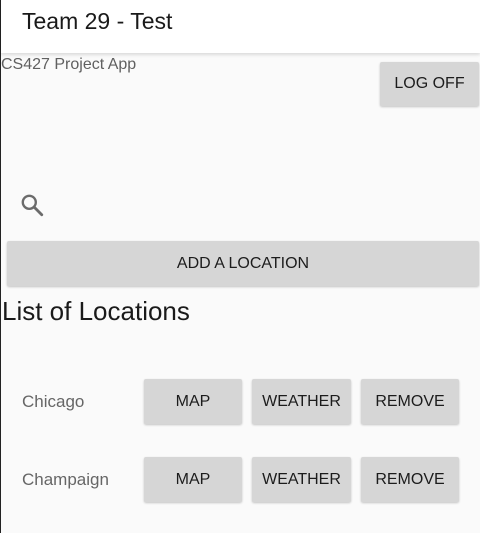 This screenshot has height=533, width=480. What do you see at coordinates (240, 26) in the screenshot?
I see `app-bar: Team 29 - Test` at bounding box center [240, 26].